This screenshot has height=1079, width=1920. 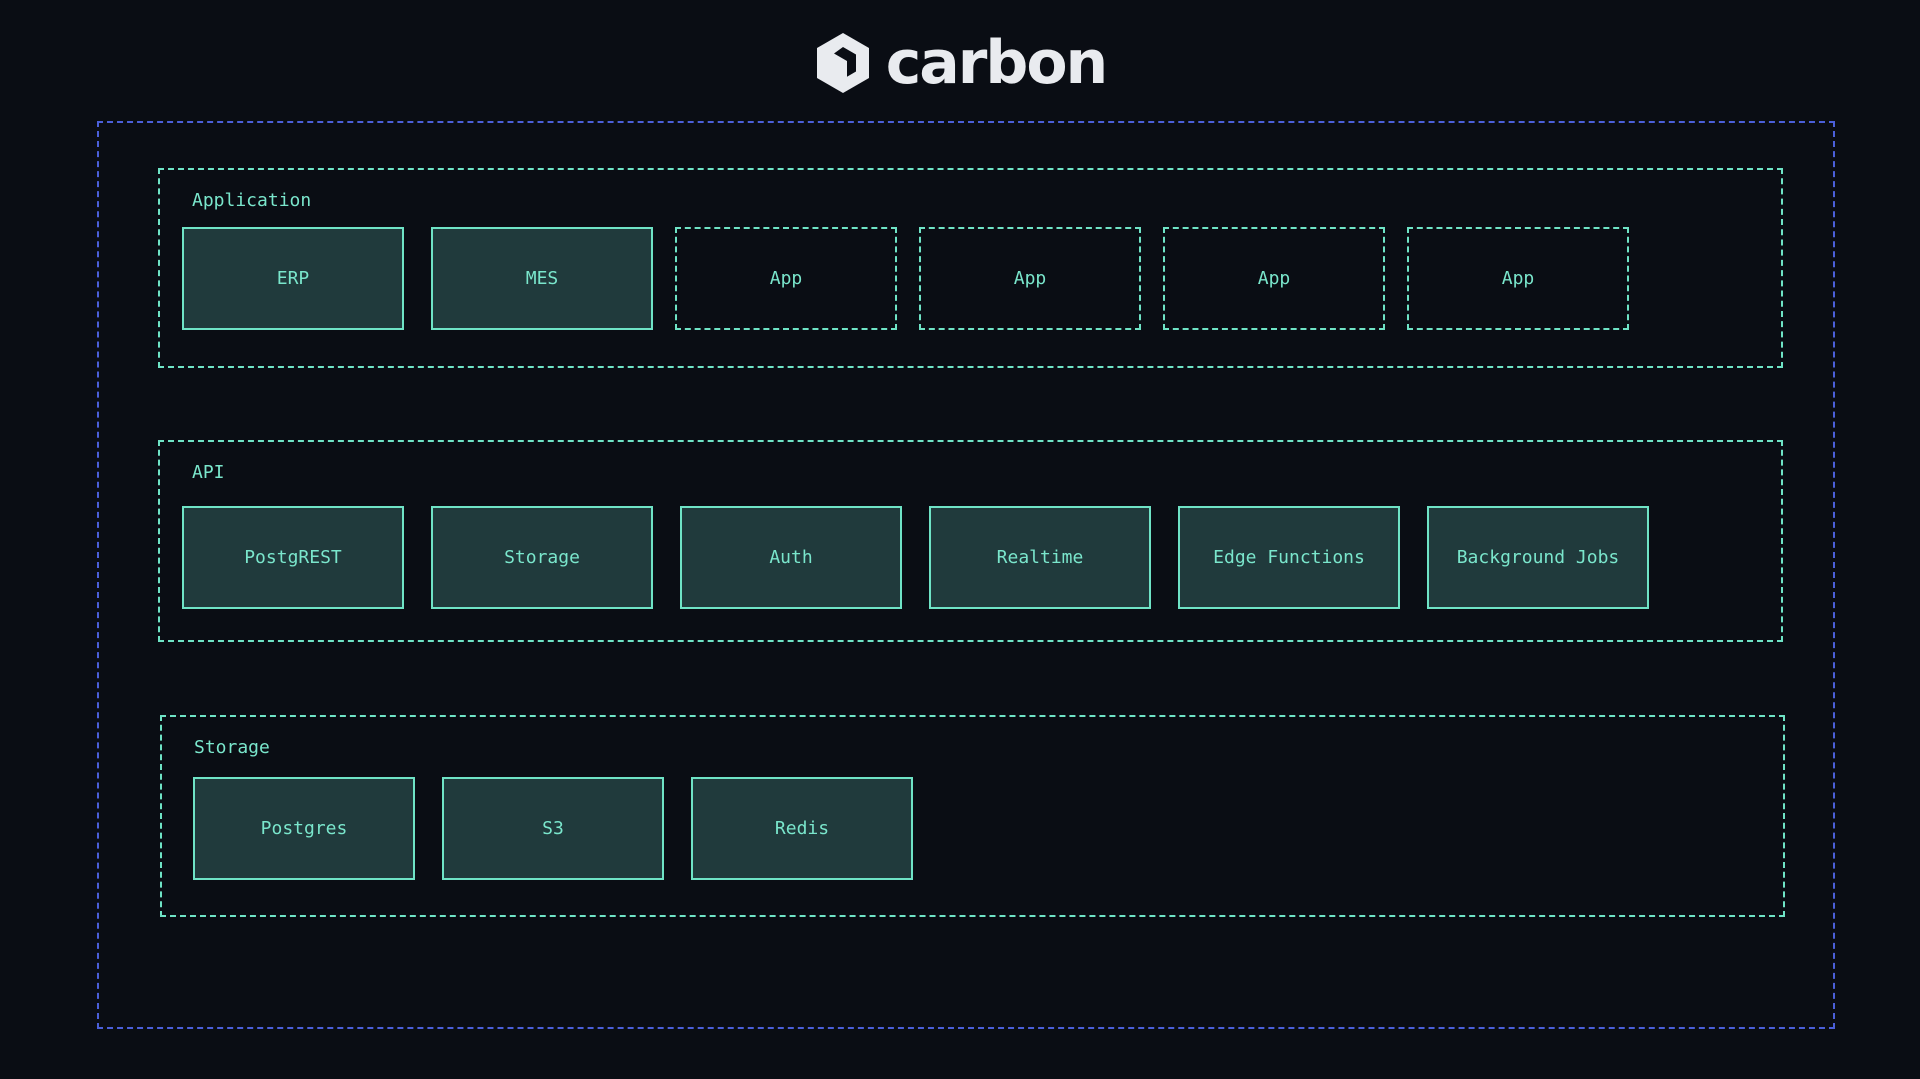 I want to click on edge-functions-box: Edge Functions, so click(x=1289, y=557).